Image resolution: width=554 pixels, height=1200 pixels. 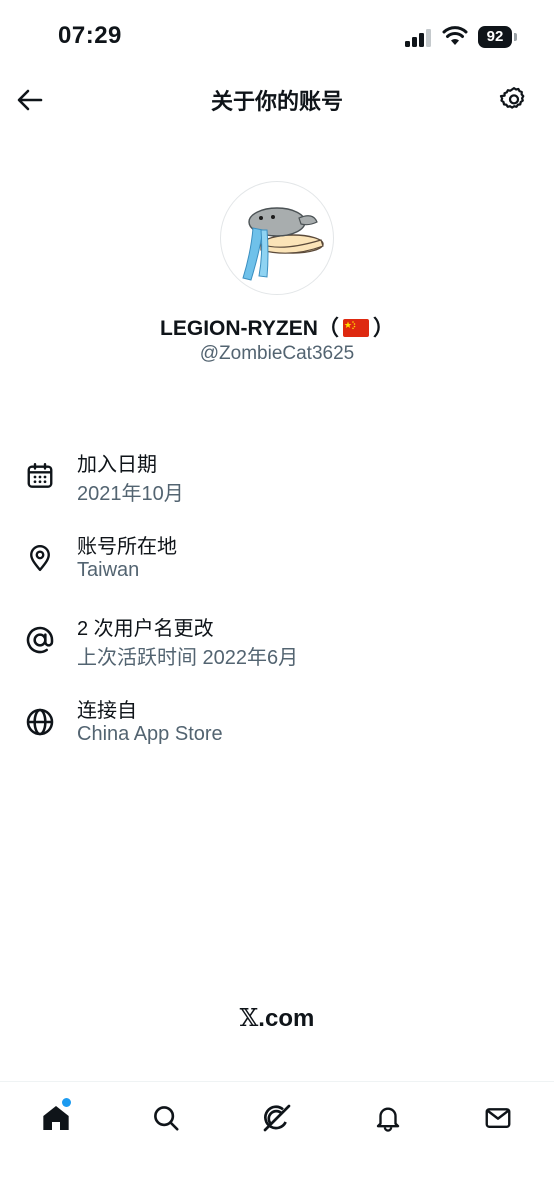 What do you see at coordinates (150, 734) in the screenshot?
I see `info-value: China App Store` at bounding box center [150, 734].